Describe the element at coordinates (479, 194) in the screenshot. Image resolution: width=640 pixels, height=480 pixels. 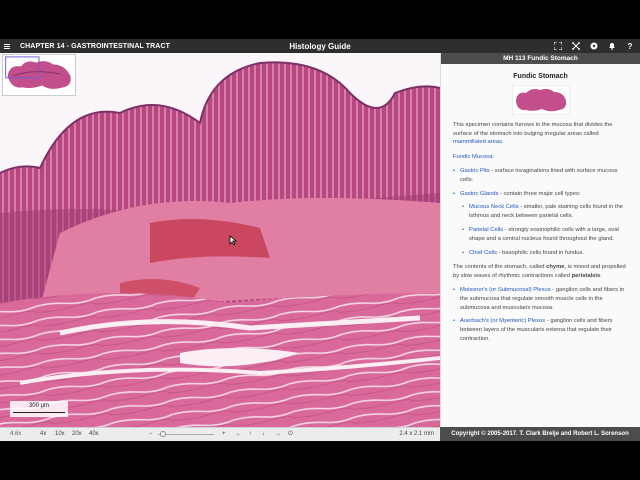
I see `gastric-glands-link: Gastric Glands` at that location.